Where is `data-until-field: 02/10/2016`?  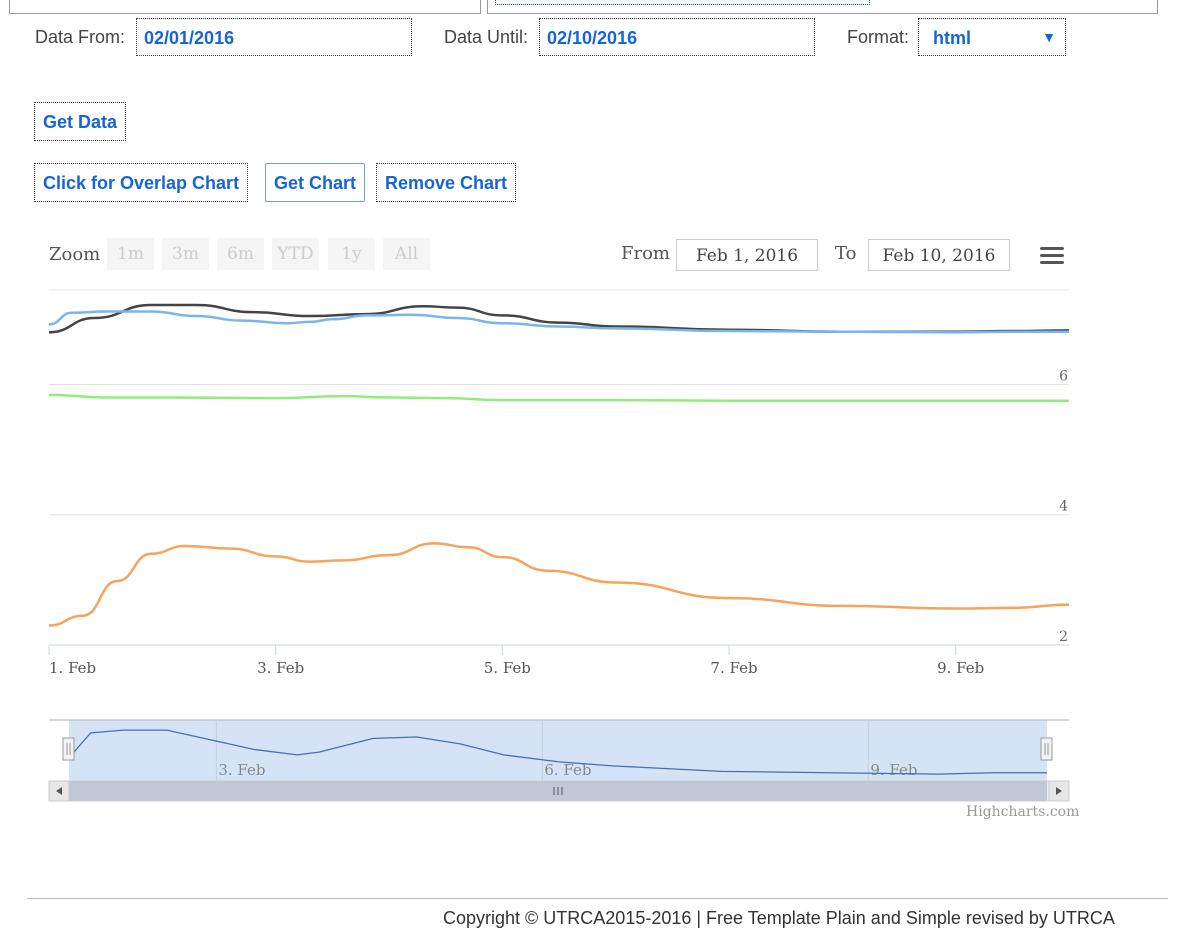 data-until-field: 02/10/2016 is located at coordinates (677, 37).